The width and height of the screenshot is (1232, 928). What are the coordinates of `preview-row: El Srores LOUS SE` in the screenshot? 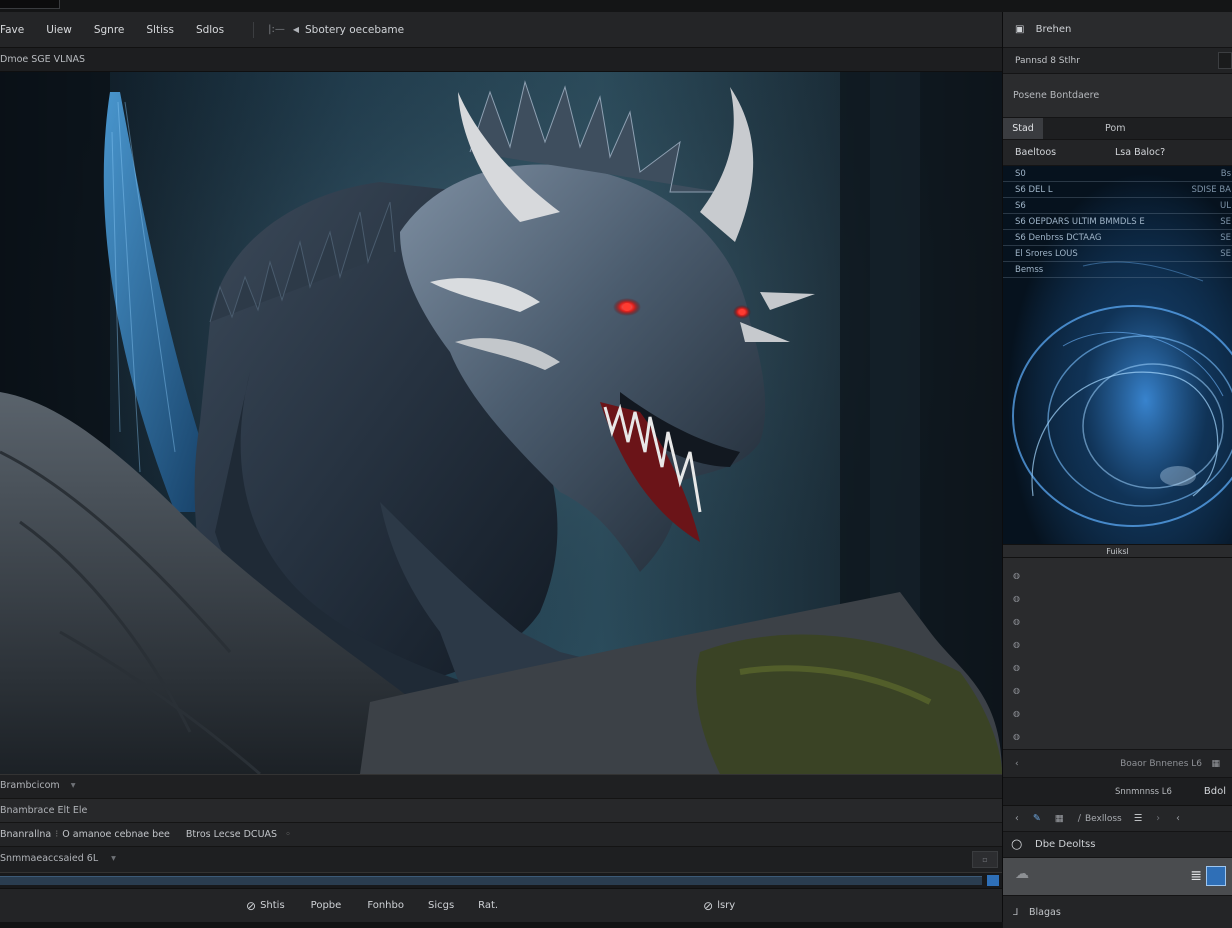 It's located at (1117, 254).